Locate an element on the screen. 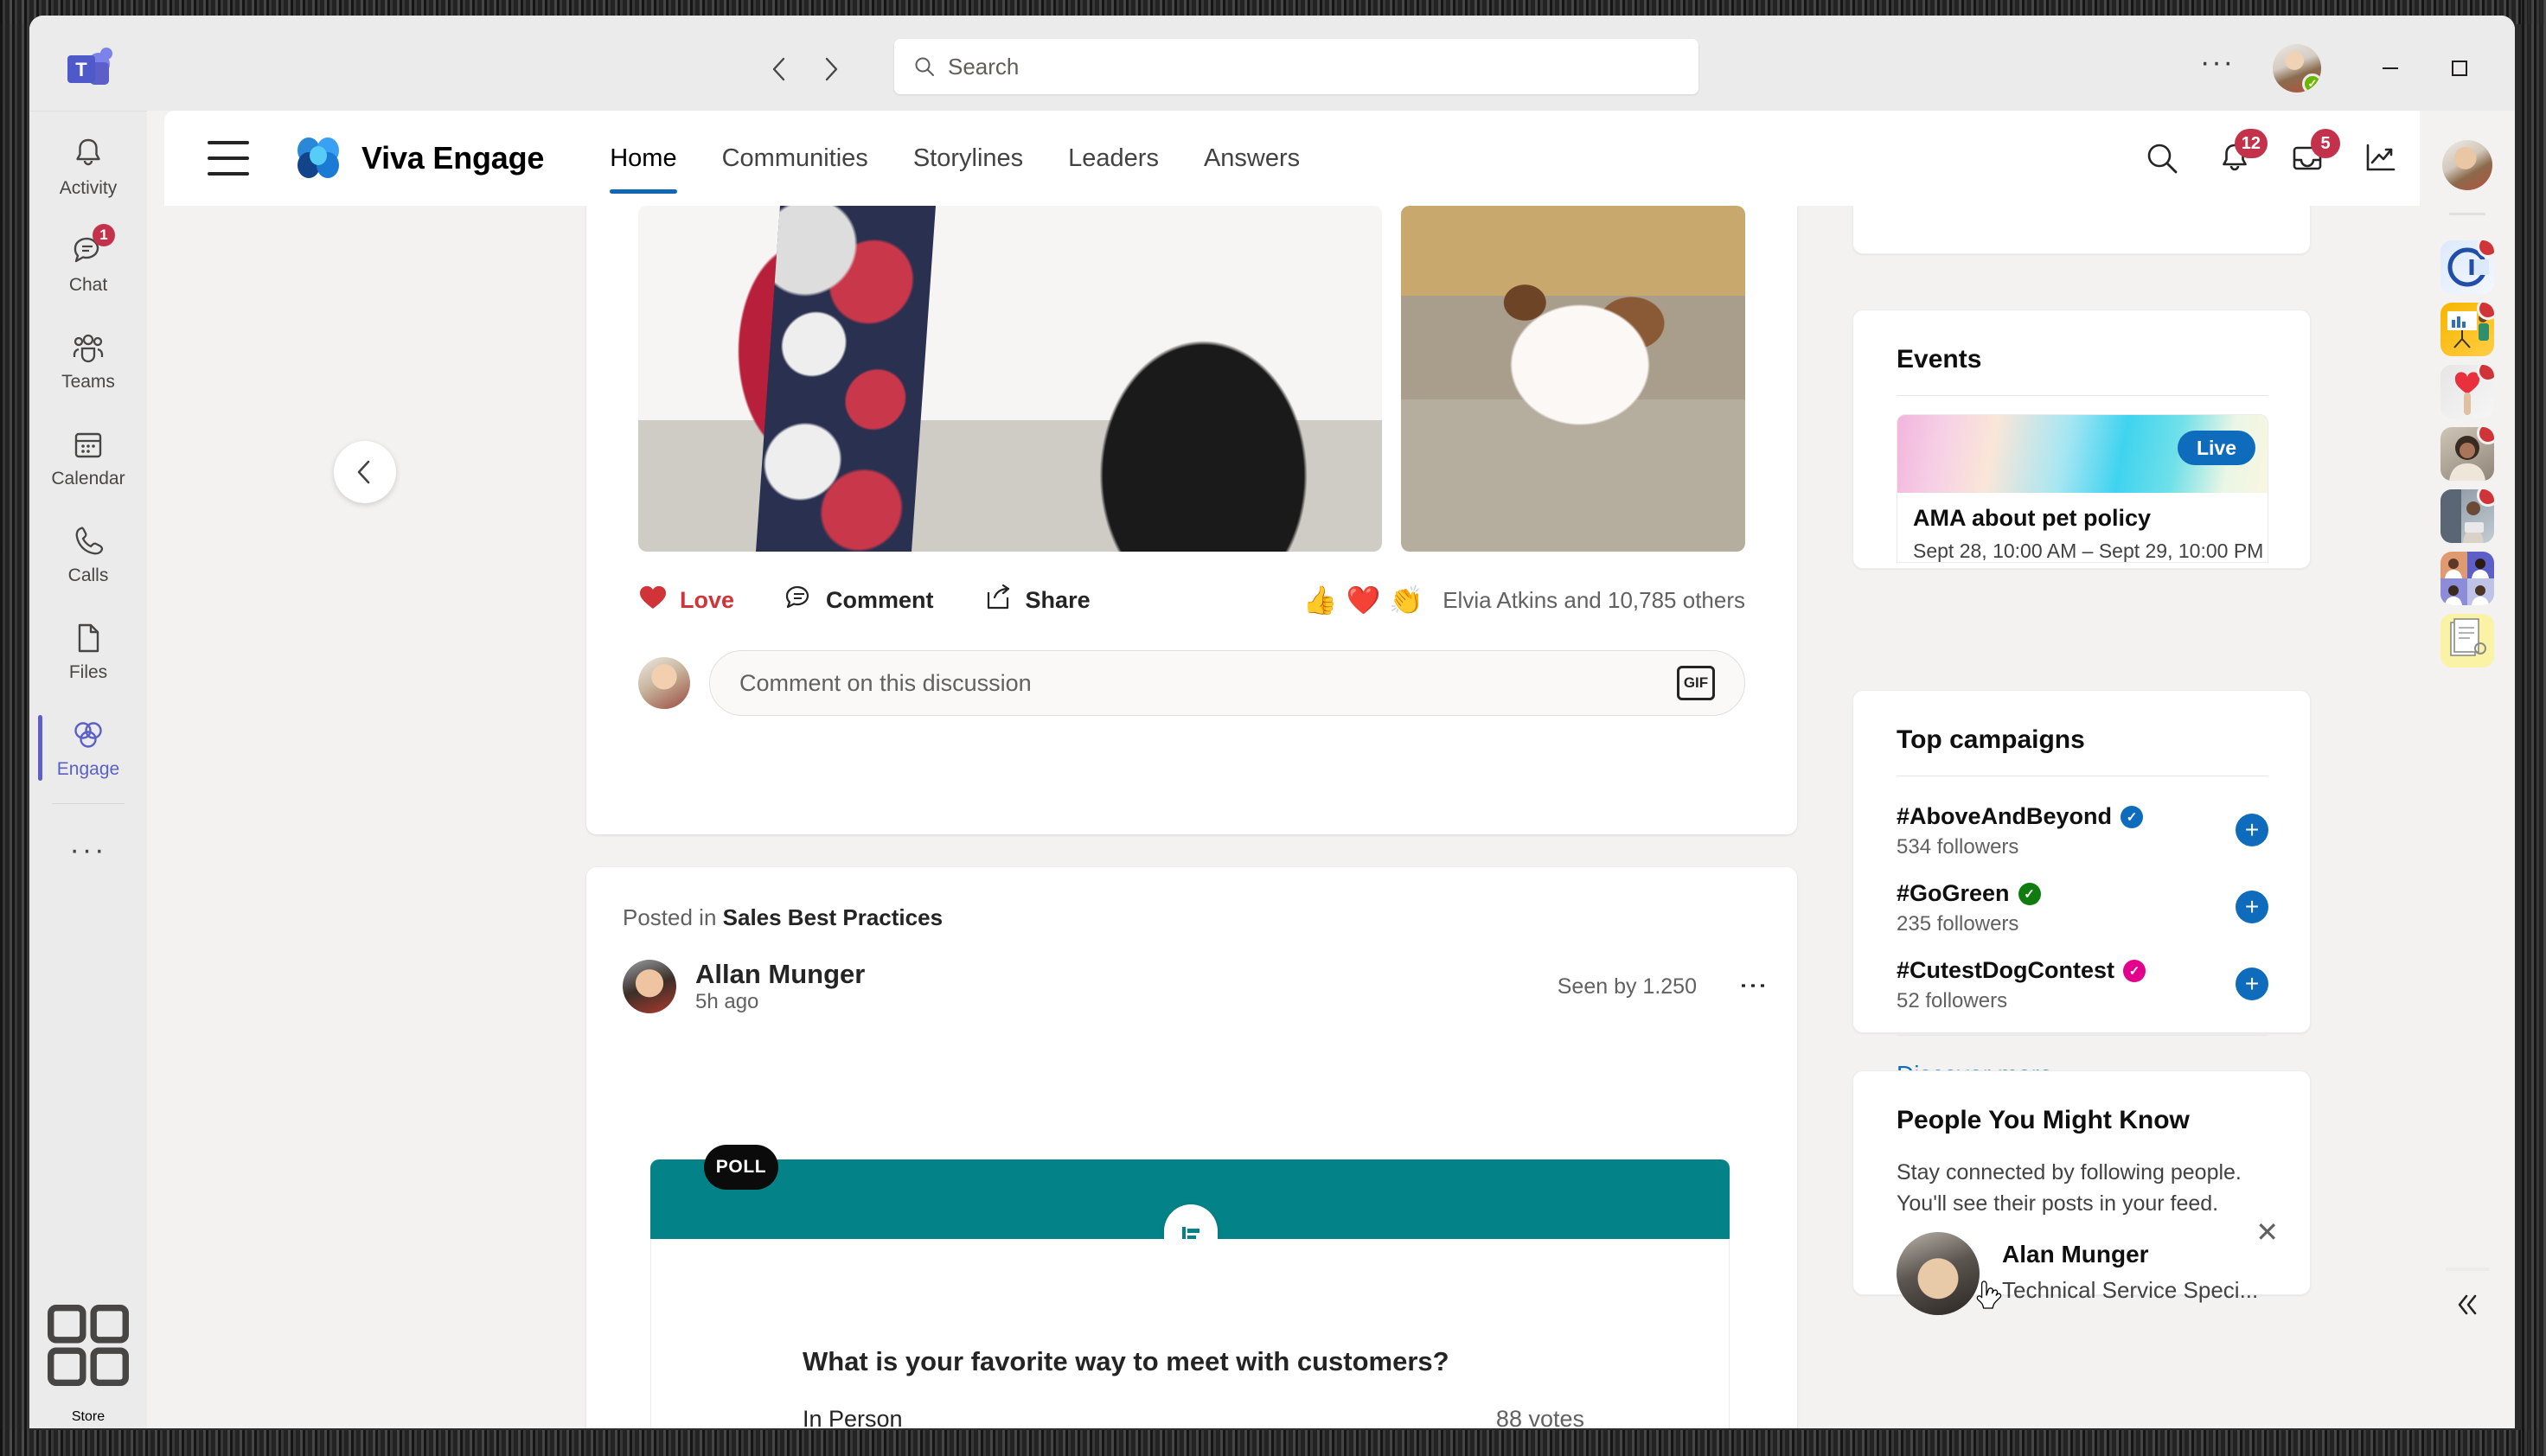  campaign-item: #AboveAndBeyond ✓ 534 followers + is located at coordinates (2082, 831).